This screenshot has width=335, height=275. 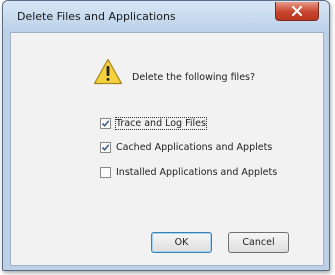 What do you see at coordinates (258, 242) in the screenshot?
I see `cancel-button: Cancel` at bounding box center [258, 242].